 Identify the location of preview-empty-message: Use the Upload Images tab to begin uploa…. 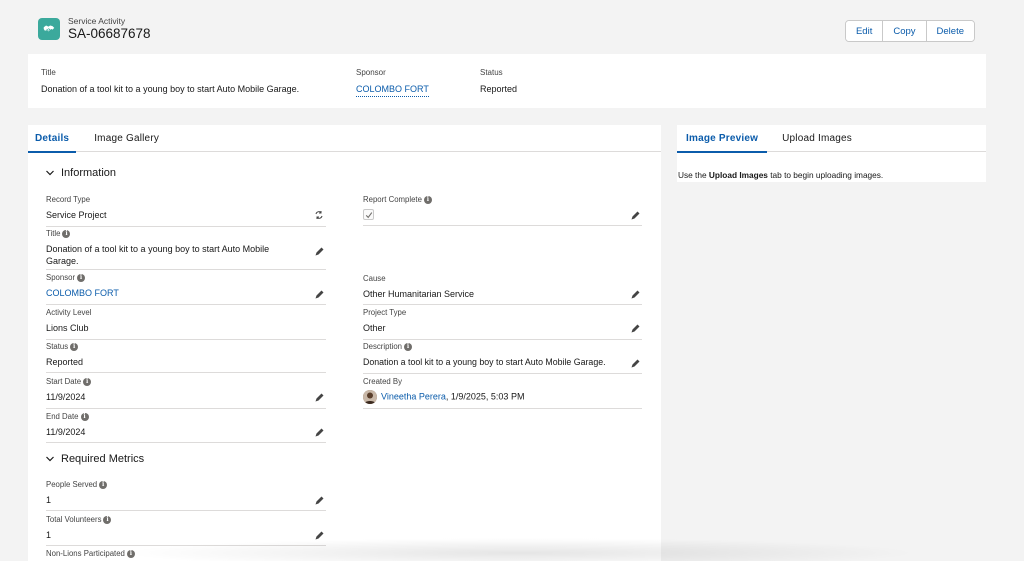
(831, 175).